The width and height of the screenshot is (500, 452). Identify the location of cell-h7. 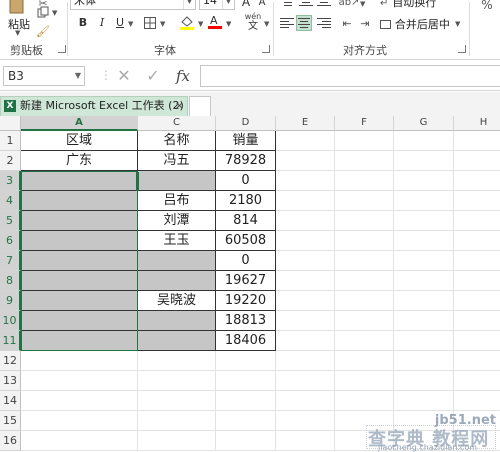
(477, 261).